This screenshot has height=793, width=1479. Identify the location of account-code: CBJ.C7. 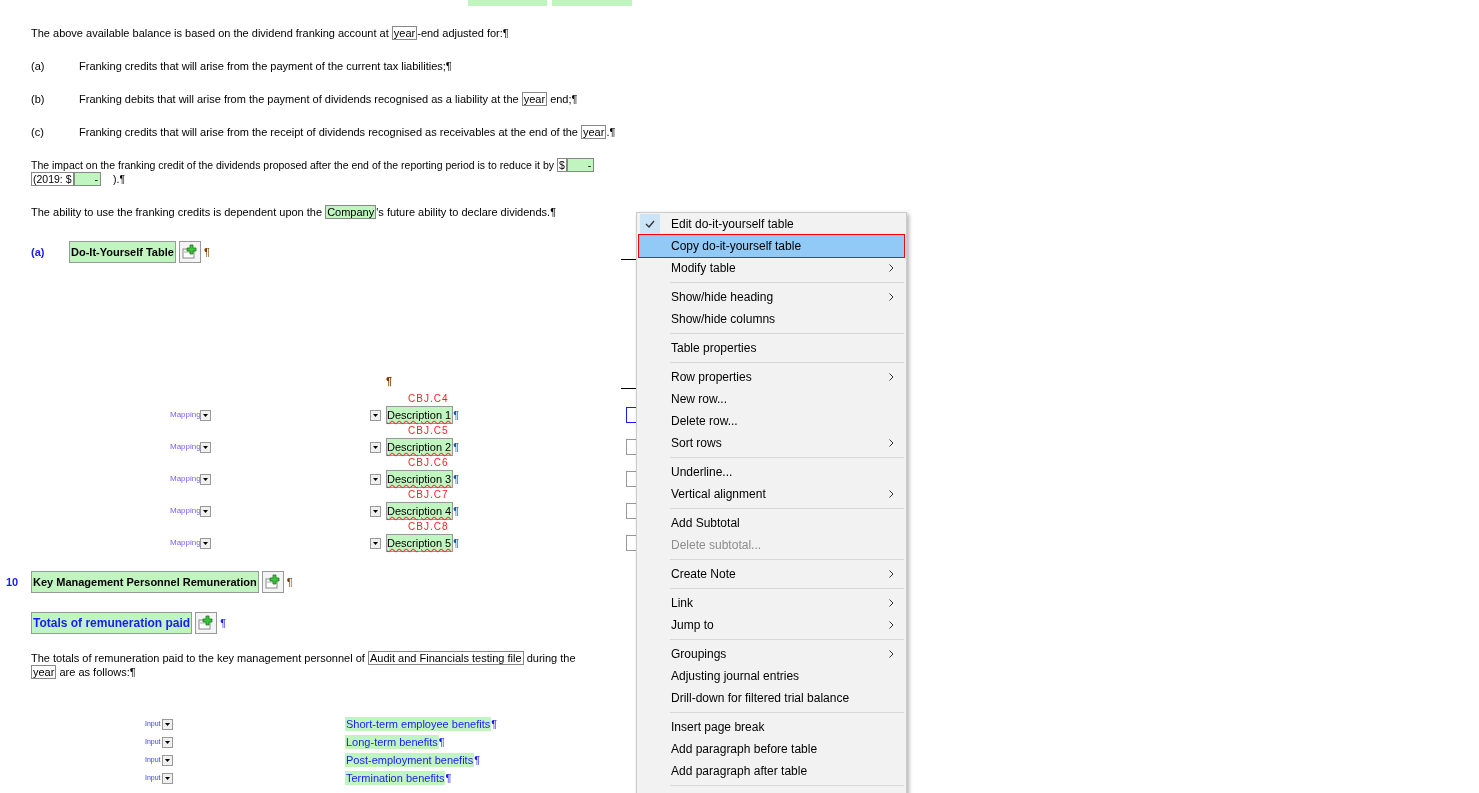
(428, 495).